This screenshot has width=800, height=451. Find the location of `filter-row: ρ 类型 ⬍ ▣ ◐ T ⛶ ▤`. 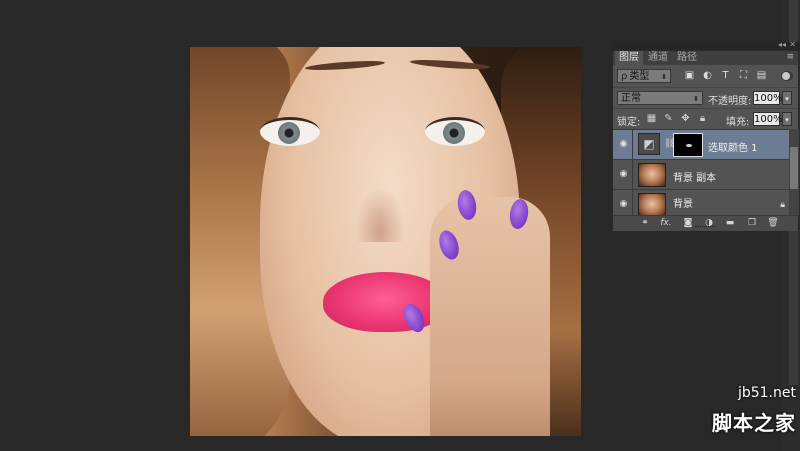

filter-row: ρ 类型 ⬍ ▣ ◐ T ⛶ ▤ is located at coordinates (705, 76).